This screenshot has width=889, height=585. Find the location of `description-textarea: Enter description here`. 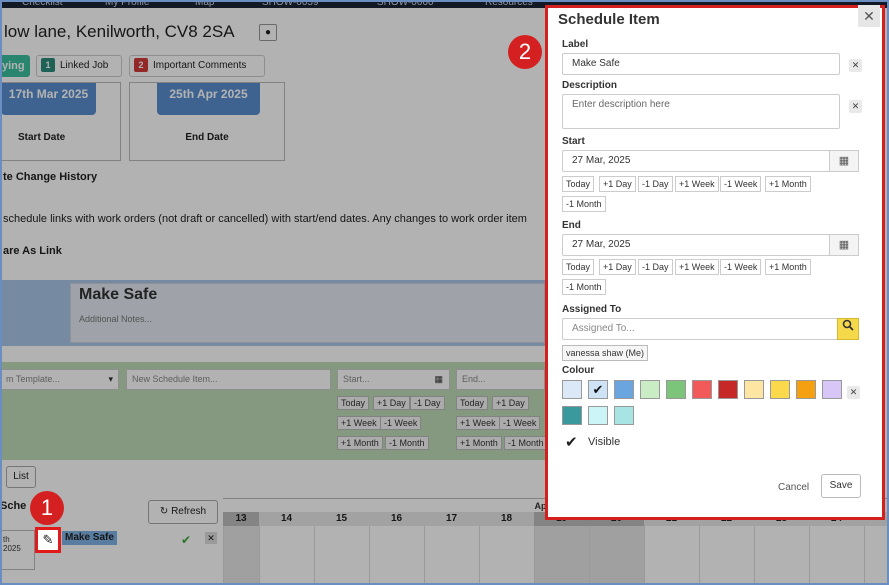

description-textarea: Enter description here is located at coordinates (701, 111).